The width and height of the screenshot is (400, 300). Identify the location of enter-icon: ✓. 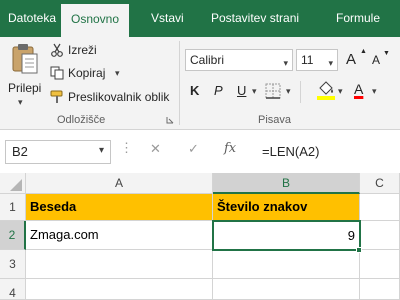
(193, 149).